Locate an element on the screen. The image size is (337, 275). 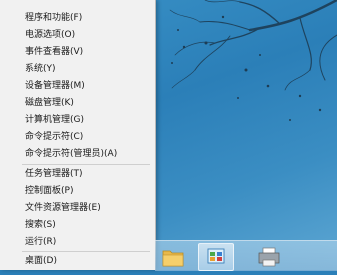
menu-item-desktop: 桌面(D) is located at coordinates (77, 261).